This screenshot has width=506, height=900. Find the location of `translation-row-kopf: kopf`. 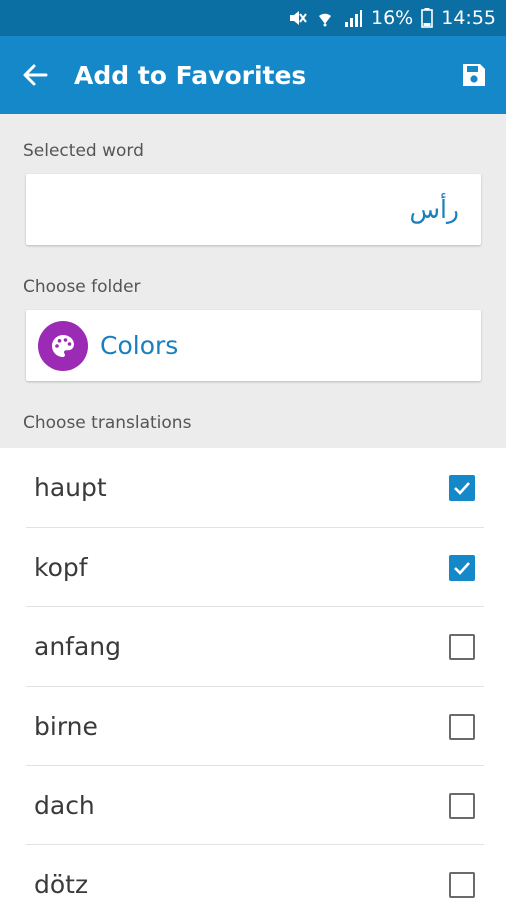

translation-row-kopf: kopf is located at coordinates (253, 567).